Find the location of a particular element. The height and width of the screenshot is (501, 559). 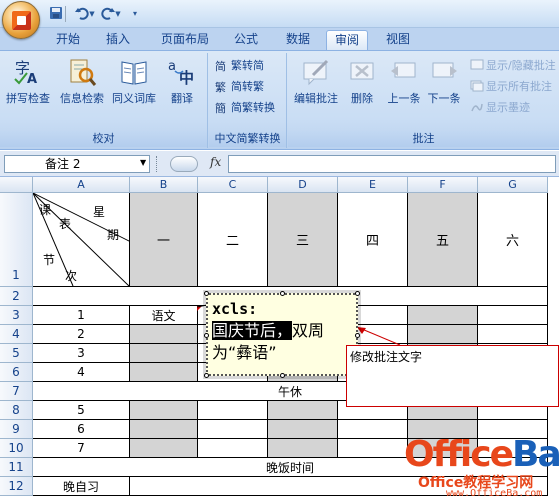

weekday-cell: 三 is located at coordinates (303, 240).